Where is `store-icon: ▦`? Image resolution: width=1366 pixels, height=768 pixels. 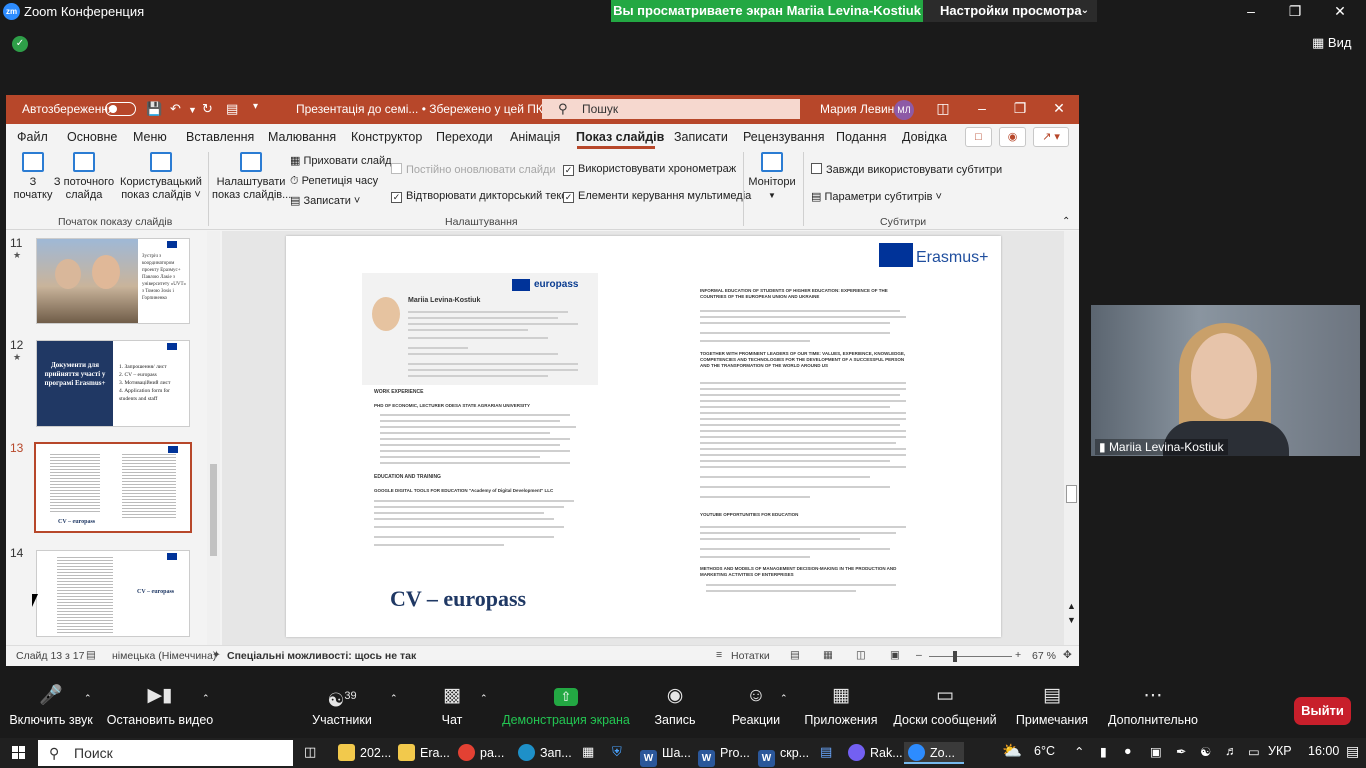
store-icon: ▦ is located at coordinates (588, 752).